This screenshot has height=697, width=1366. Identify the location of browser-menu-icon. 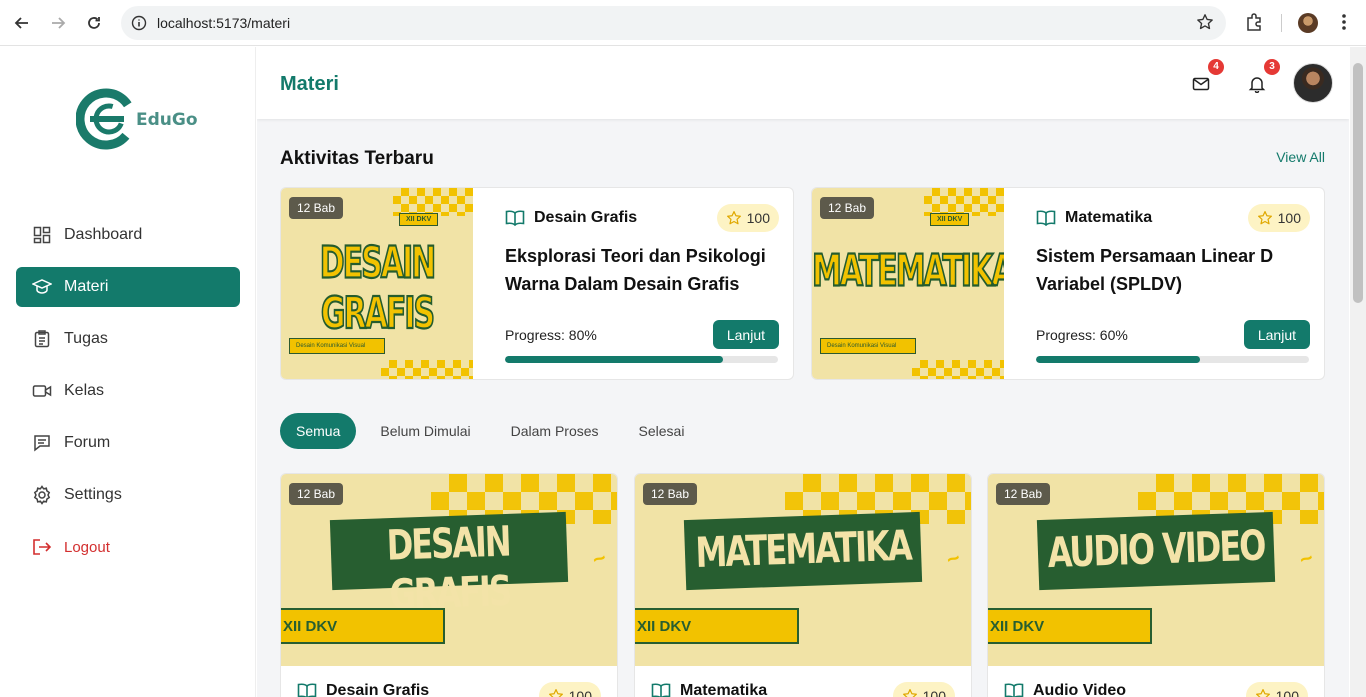
(1344, 24).